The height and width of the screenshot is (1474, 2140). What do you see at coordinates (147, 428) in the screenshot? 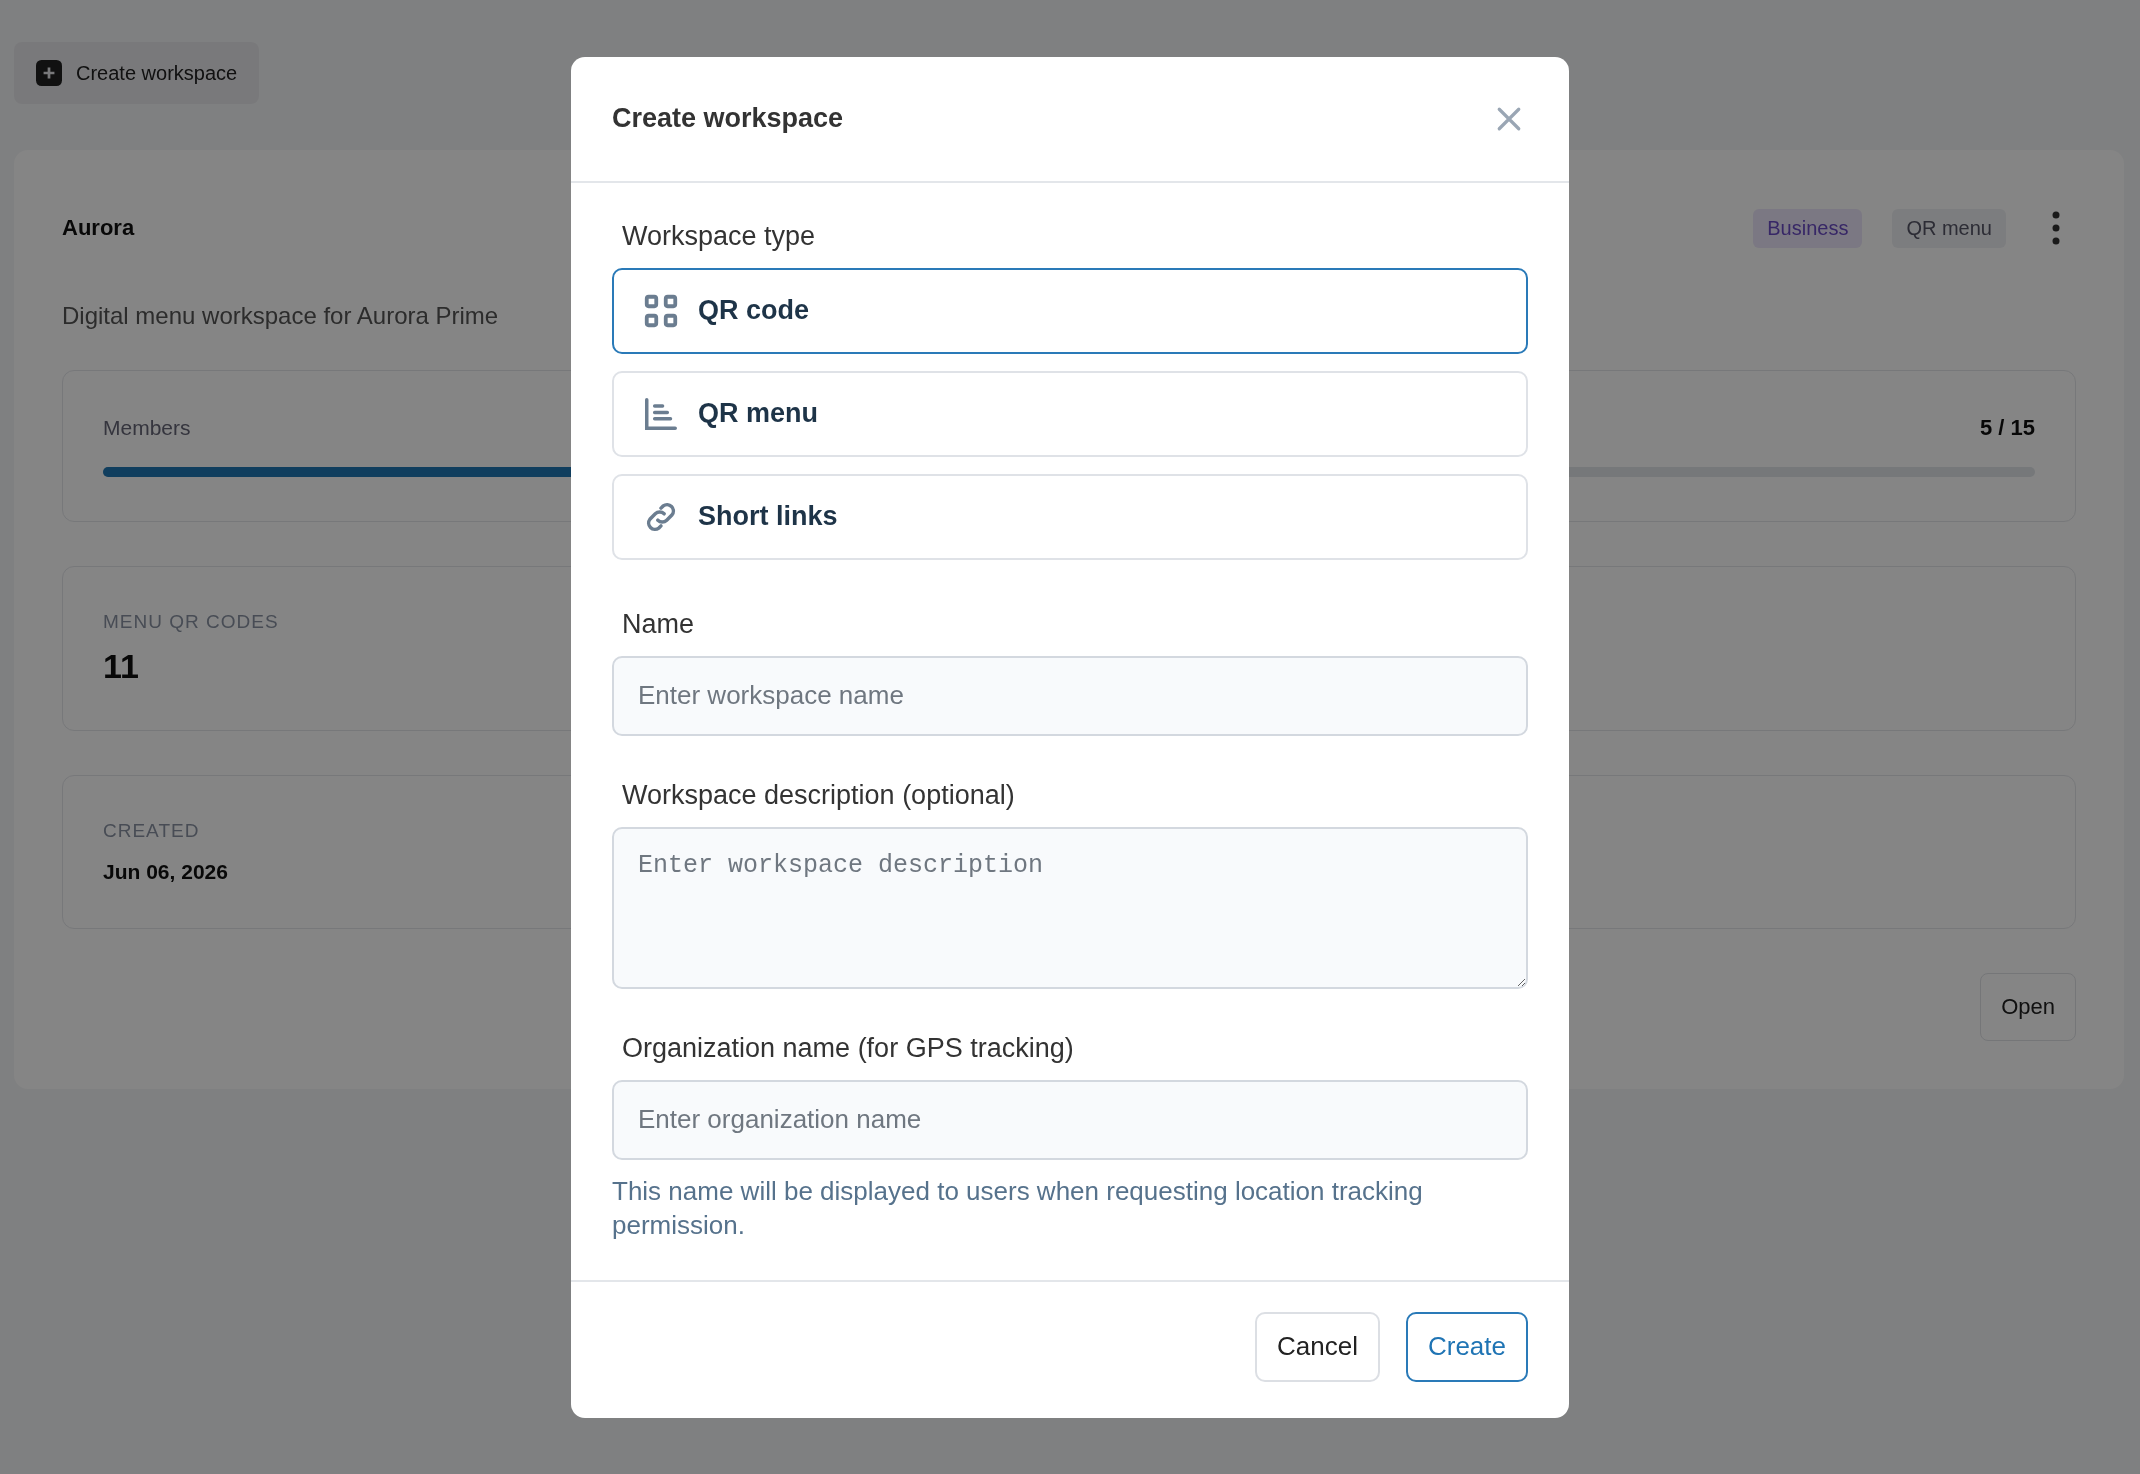
I see `members-label: Members` at bounding box center [147, 428].